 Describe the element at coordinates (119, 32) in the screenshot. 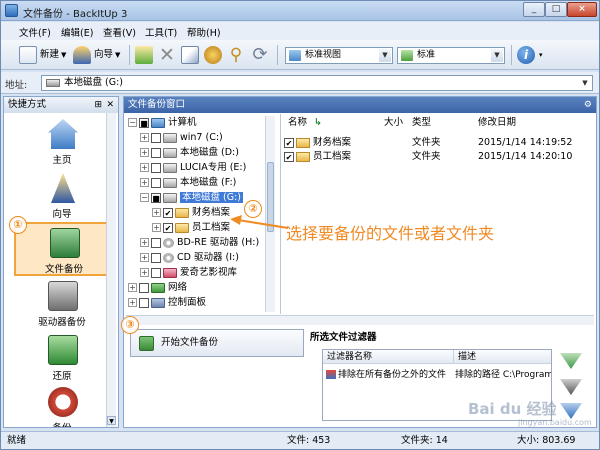

I see `menu-view: 查看(V)` at that location.